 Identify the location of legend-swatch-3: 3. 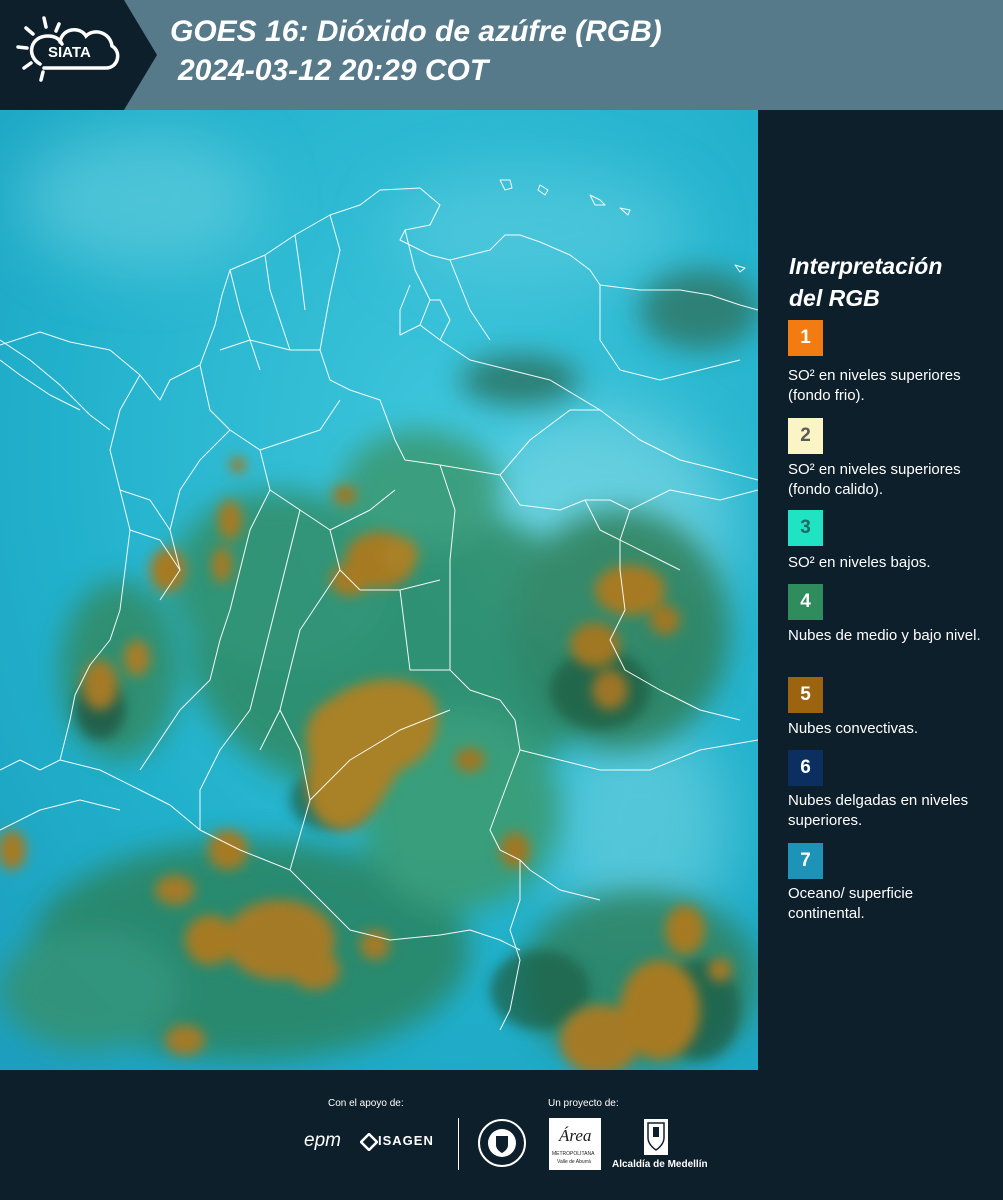
(805, 528).